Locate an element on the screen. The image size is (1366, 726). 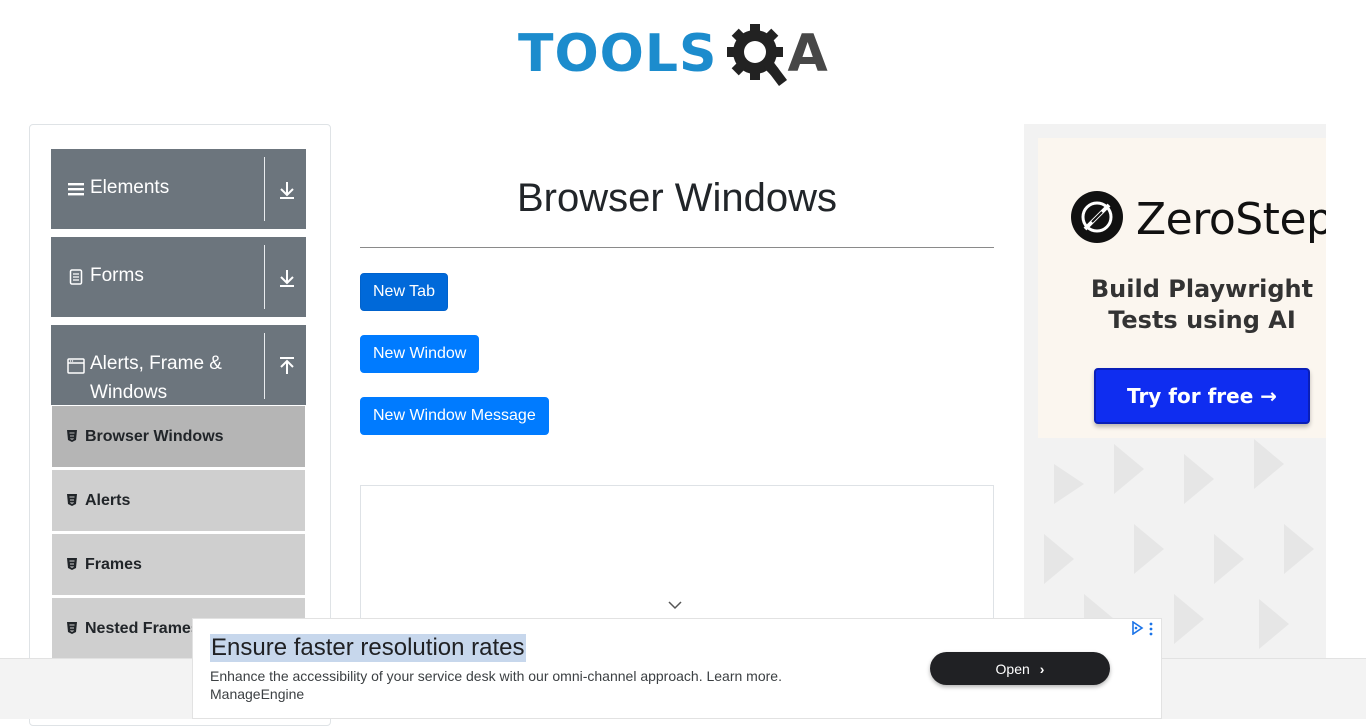
sidebar-group-label: Forms is located at coordinates (117, 275).